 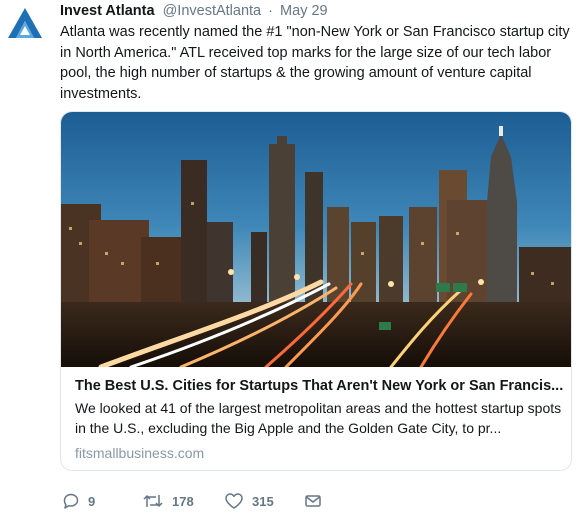 I want to click on like-count: 315, so click(x=263, y=501).